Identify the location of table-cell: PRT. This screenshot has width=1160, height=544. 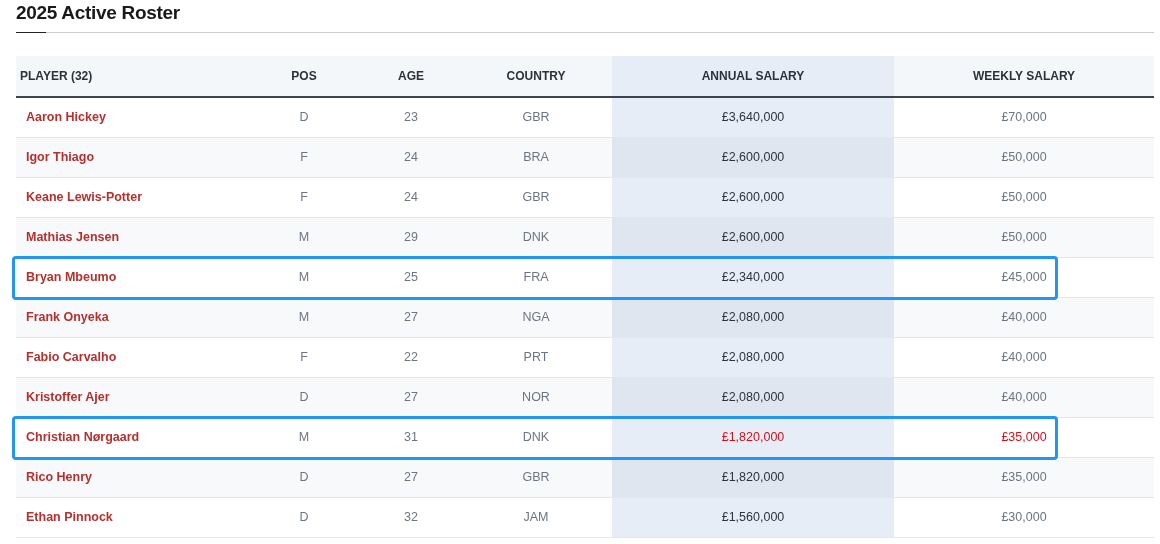
(536, 356).